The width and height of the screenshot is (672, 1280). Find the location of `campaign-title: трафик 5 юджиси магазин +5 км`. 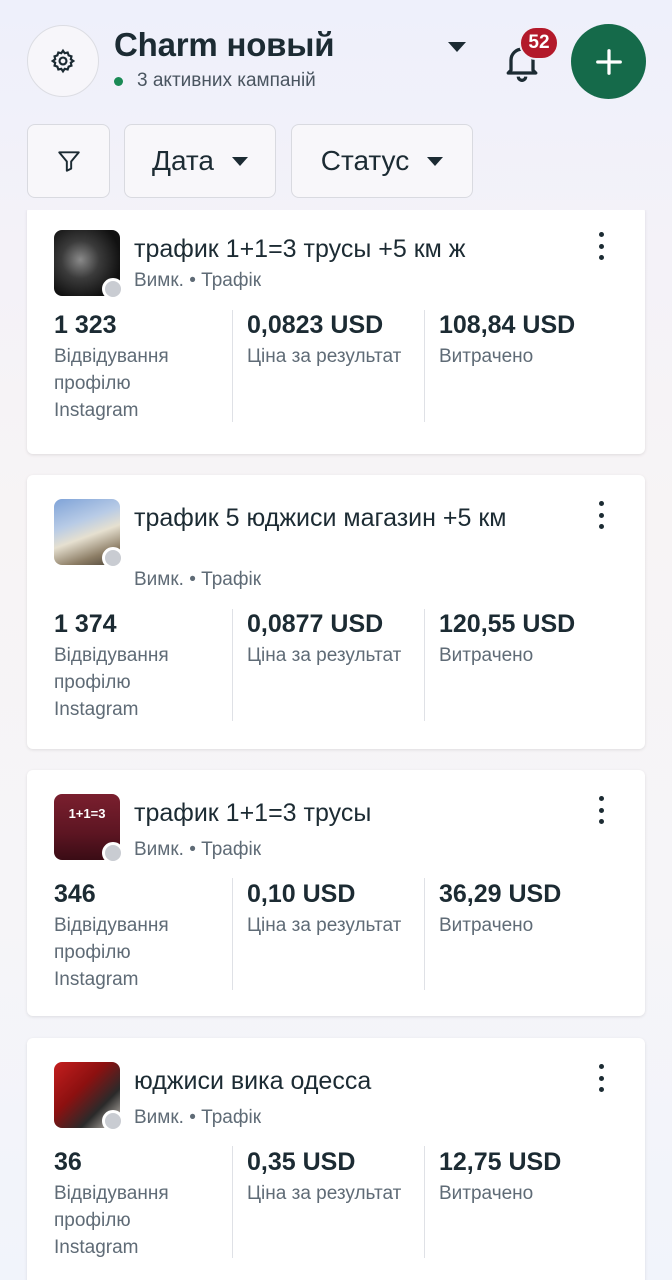

campaign-title: трафик 5 юджиси магазин +5 км is located at coordinates (320, 518).